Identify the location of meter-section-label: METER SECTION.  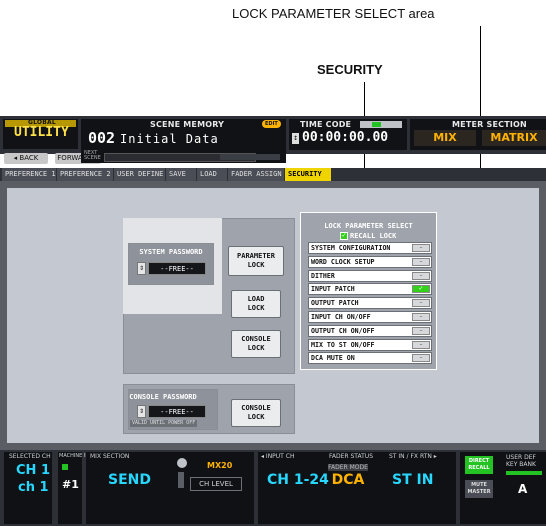
(489, 124).